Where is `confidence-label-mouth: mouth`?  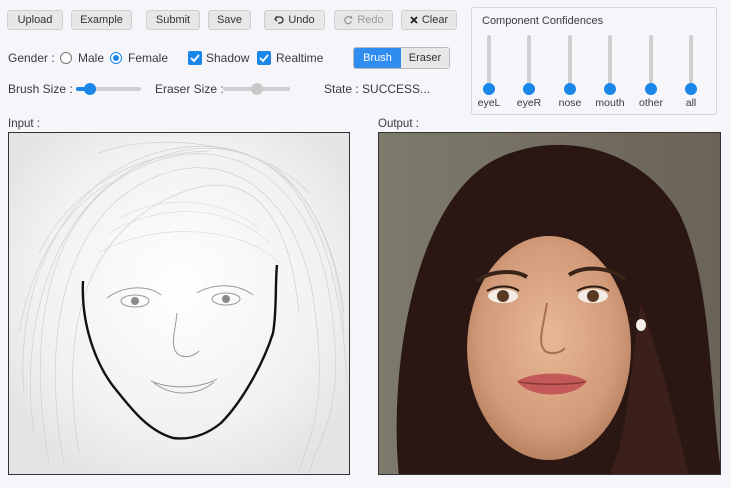
confidence-label-mouth: mouth is located at coordinates (610, 103).